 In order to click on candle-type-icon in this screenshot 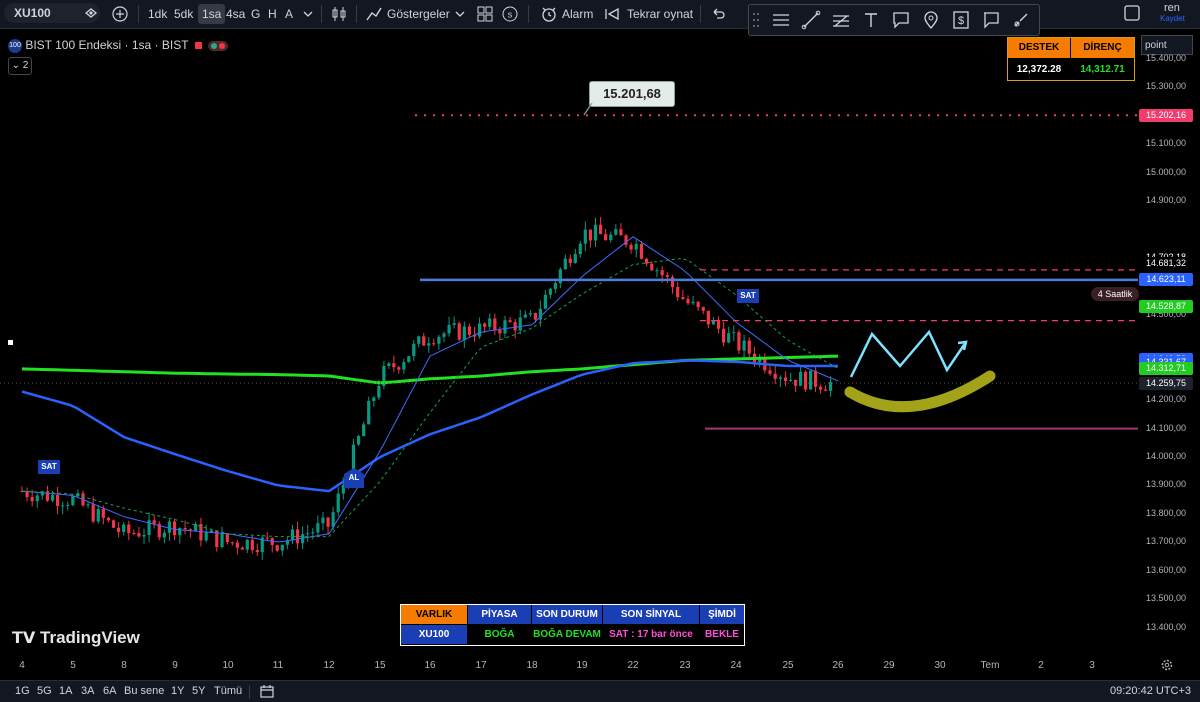, I will do `click(339, 14)`.